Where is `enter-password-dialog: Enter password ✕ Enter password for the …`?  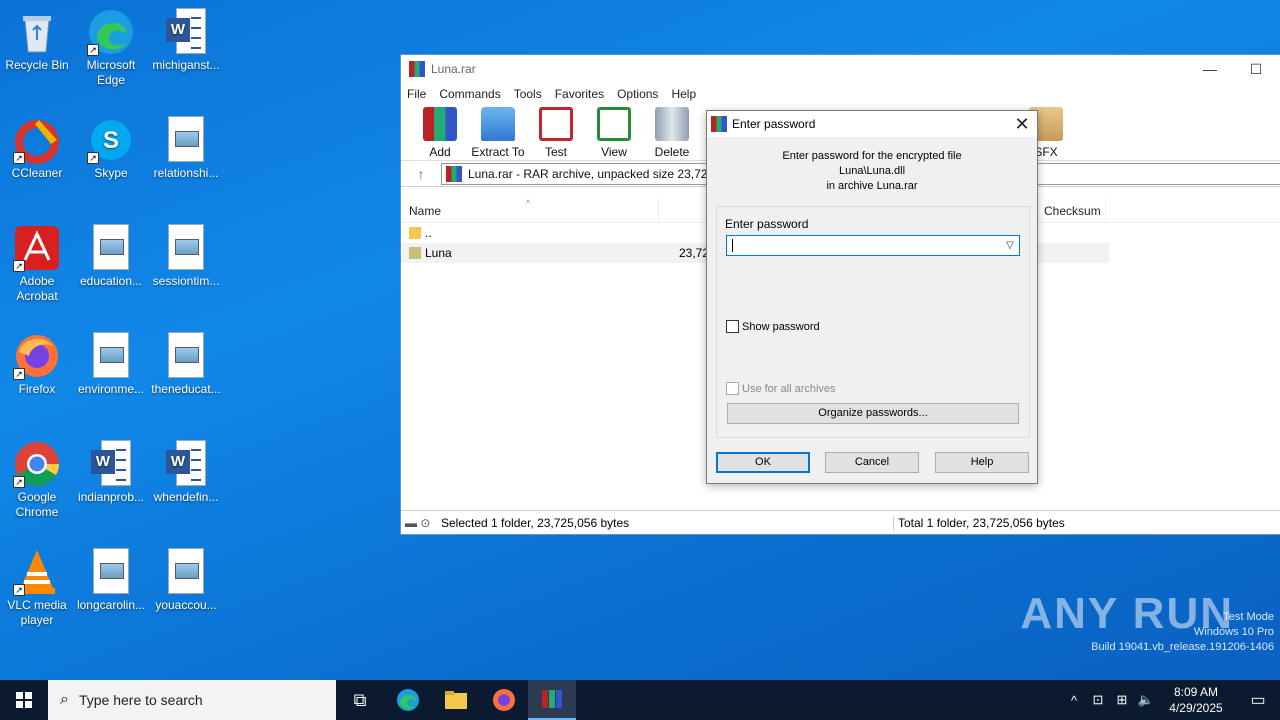
enter-password-dialog: Enter password ✕ Enter password for the … is located at coordinates (872, 297).